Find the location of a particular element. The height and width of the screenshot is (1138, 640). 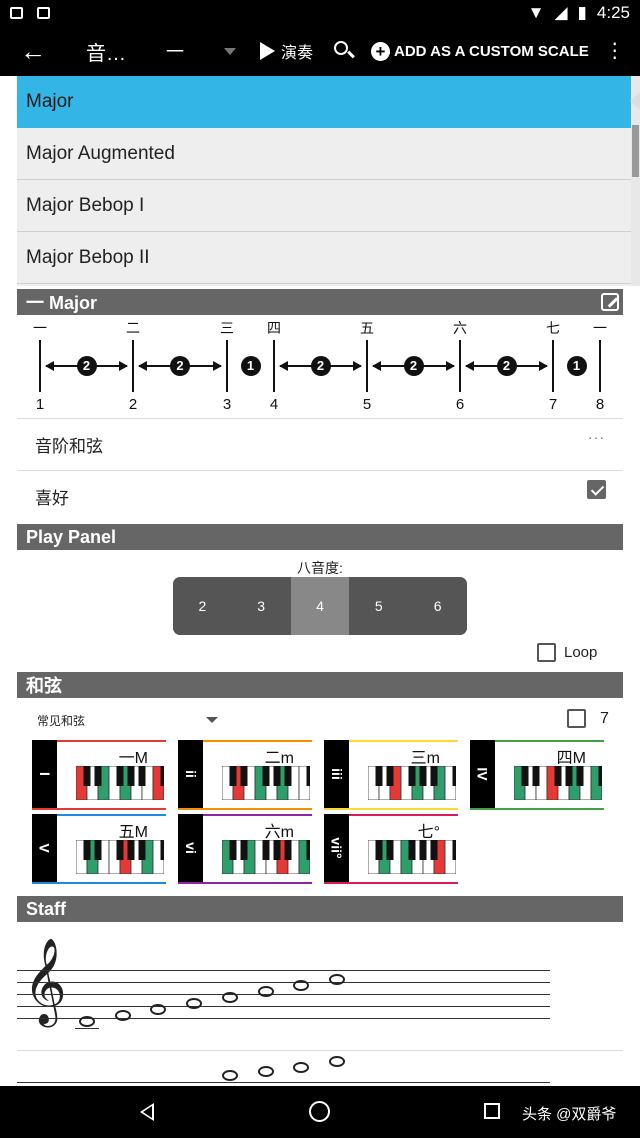

loop-toggle: Loop is located at coordinates (567, 652).